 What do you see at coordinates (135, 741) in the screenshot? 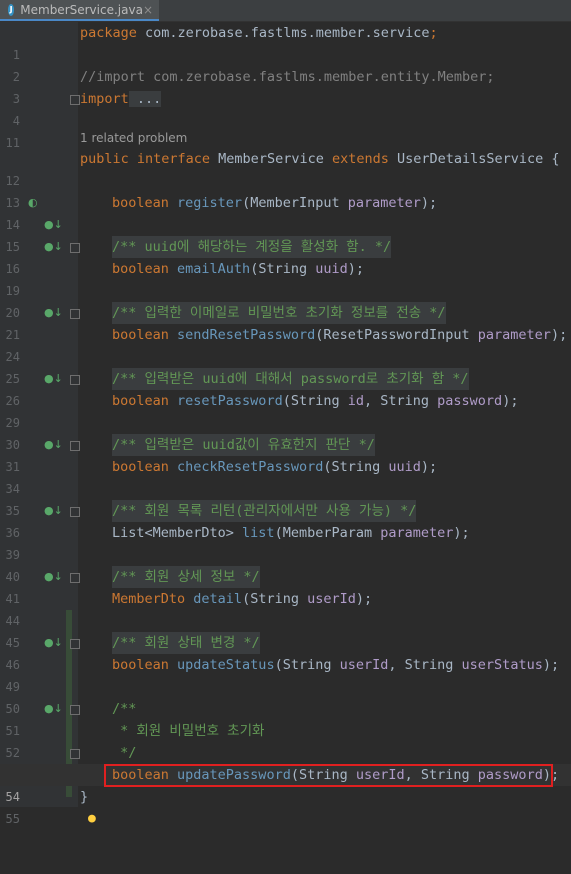
I see `code-line: 52 * 회원 비밀번호 초기화` at bounding box center [135, 741].